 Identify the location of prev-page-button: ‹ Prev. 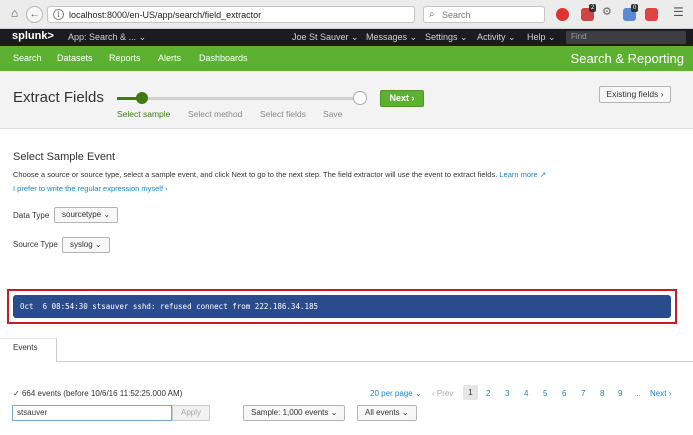
(442, 393).